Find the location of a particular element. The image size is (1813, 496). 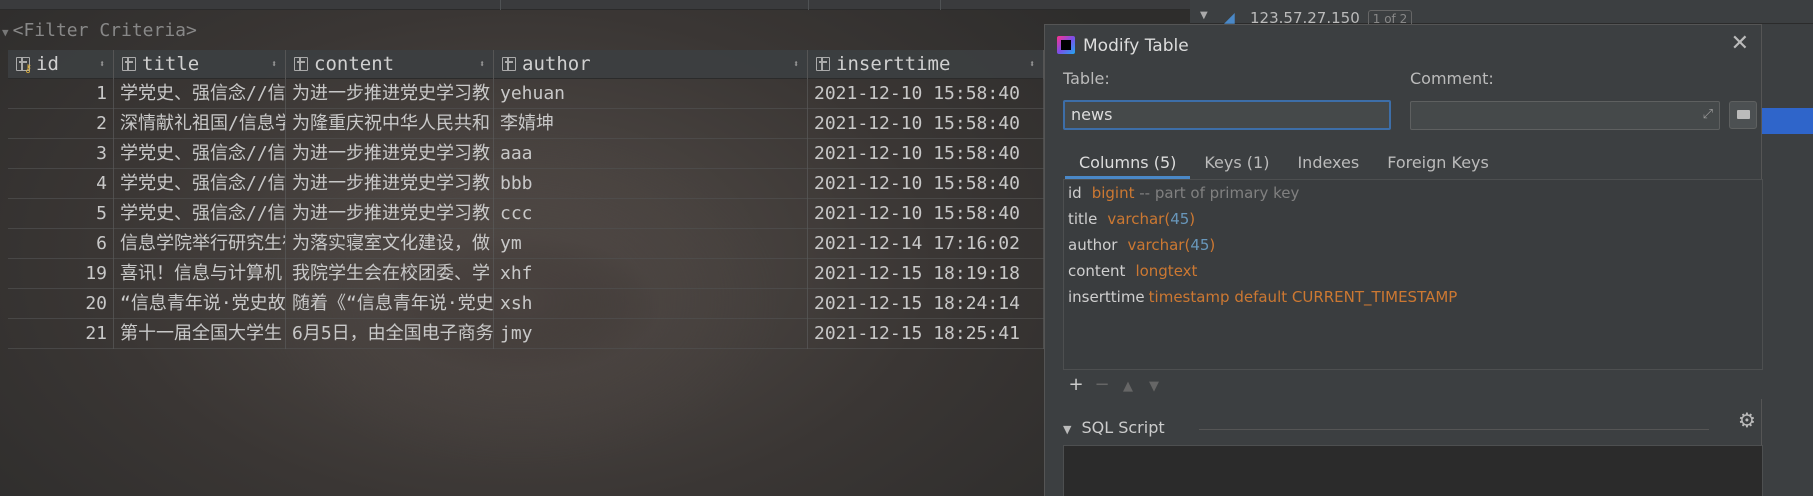

right-side-strip is located at coordinates (1787, 260).